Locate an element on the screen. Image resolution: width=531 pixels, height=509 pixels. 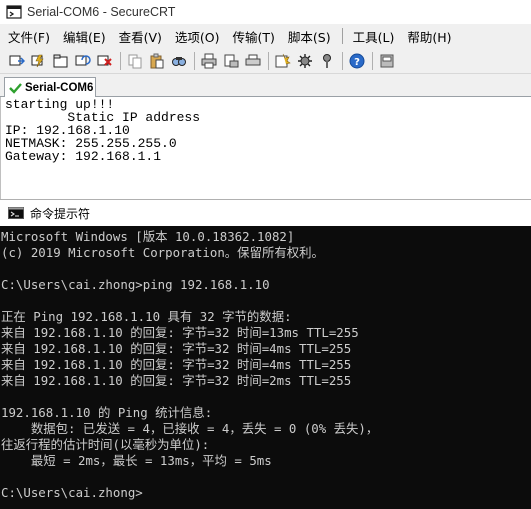
tab-label: Serial-COM6 is located at coordinates (59, 87).